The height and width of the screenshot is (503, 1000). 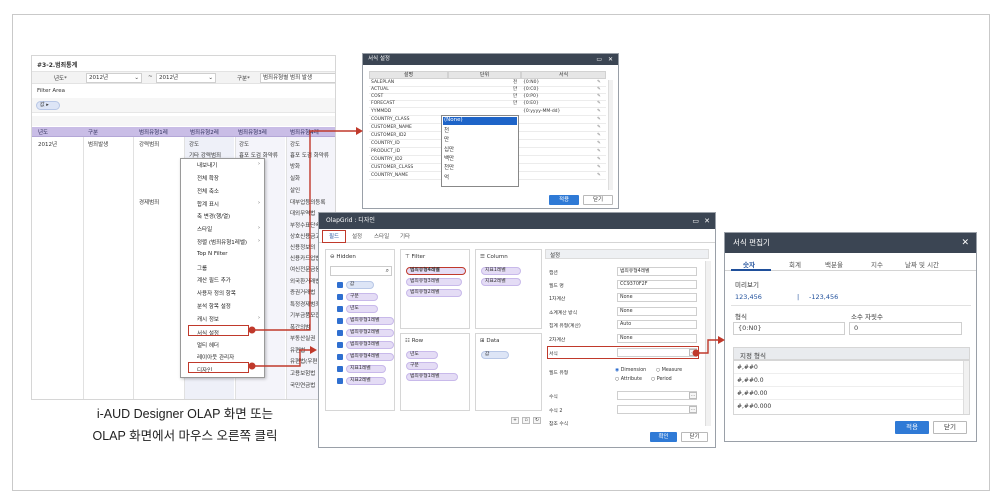 I want to click on arrow-format-to-editor, so click(x=707, y=346).